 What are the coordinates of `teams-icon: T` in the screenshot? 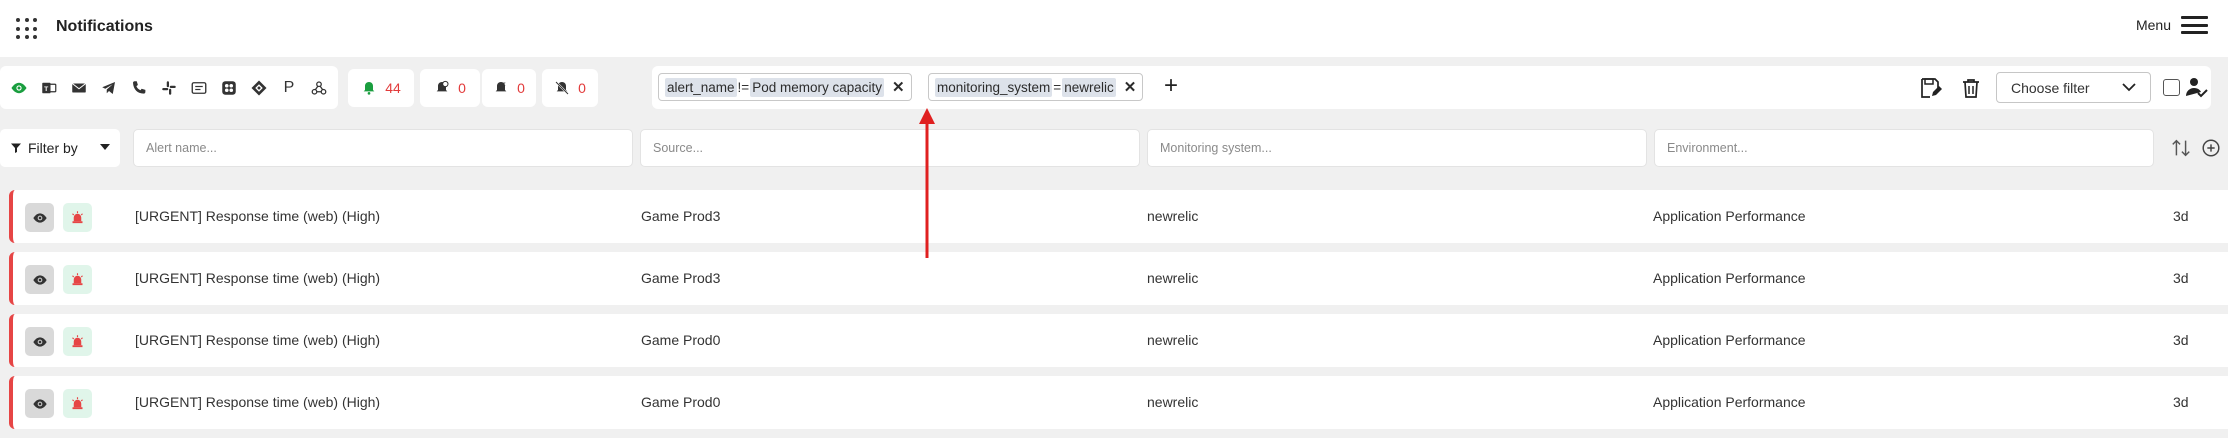 It's located at (49, 88).